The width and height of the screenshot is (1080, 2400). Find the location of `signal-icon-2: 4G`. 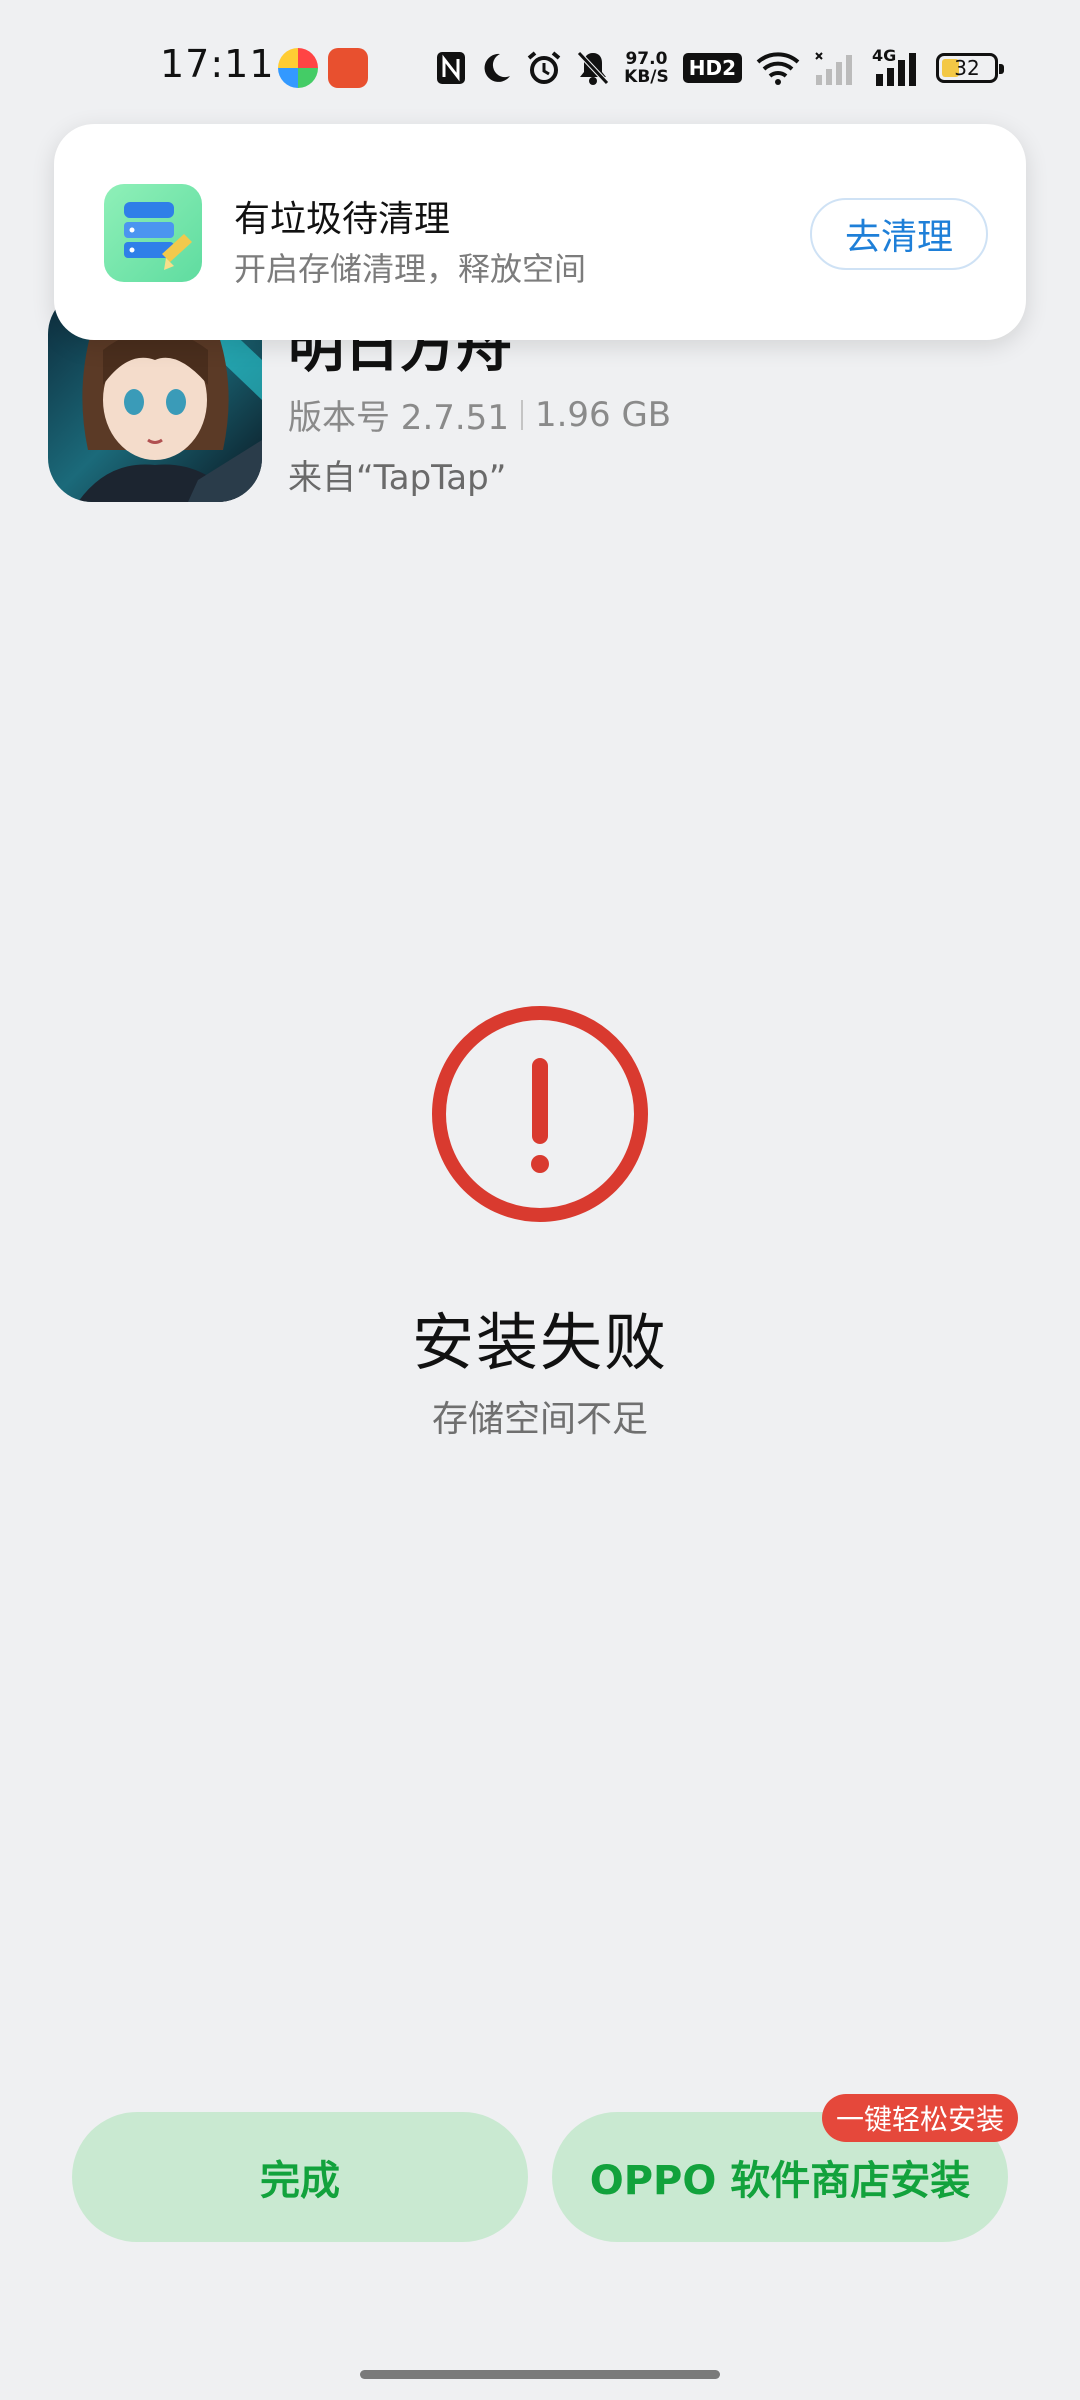

signal-icon-2: 4G is located at coordinates (897, 66).